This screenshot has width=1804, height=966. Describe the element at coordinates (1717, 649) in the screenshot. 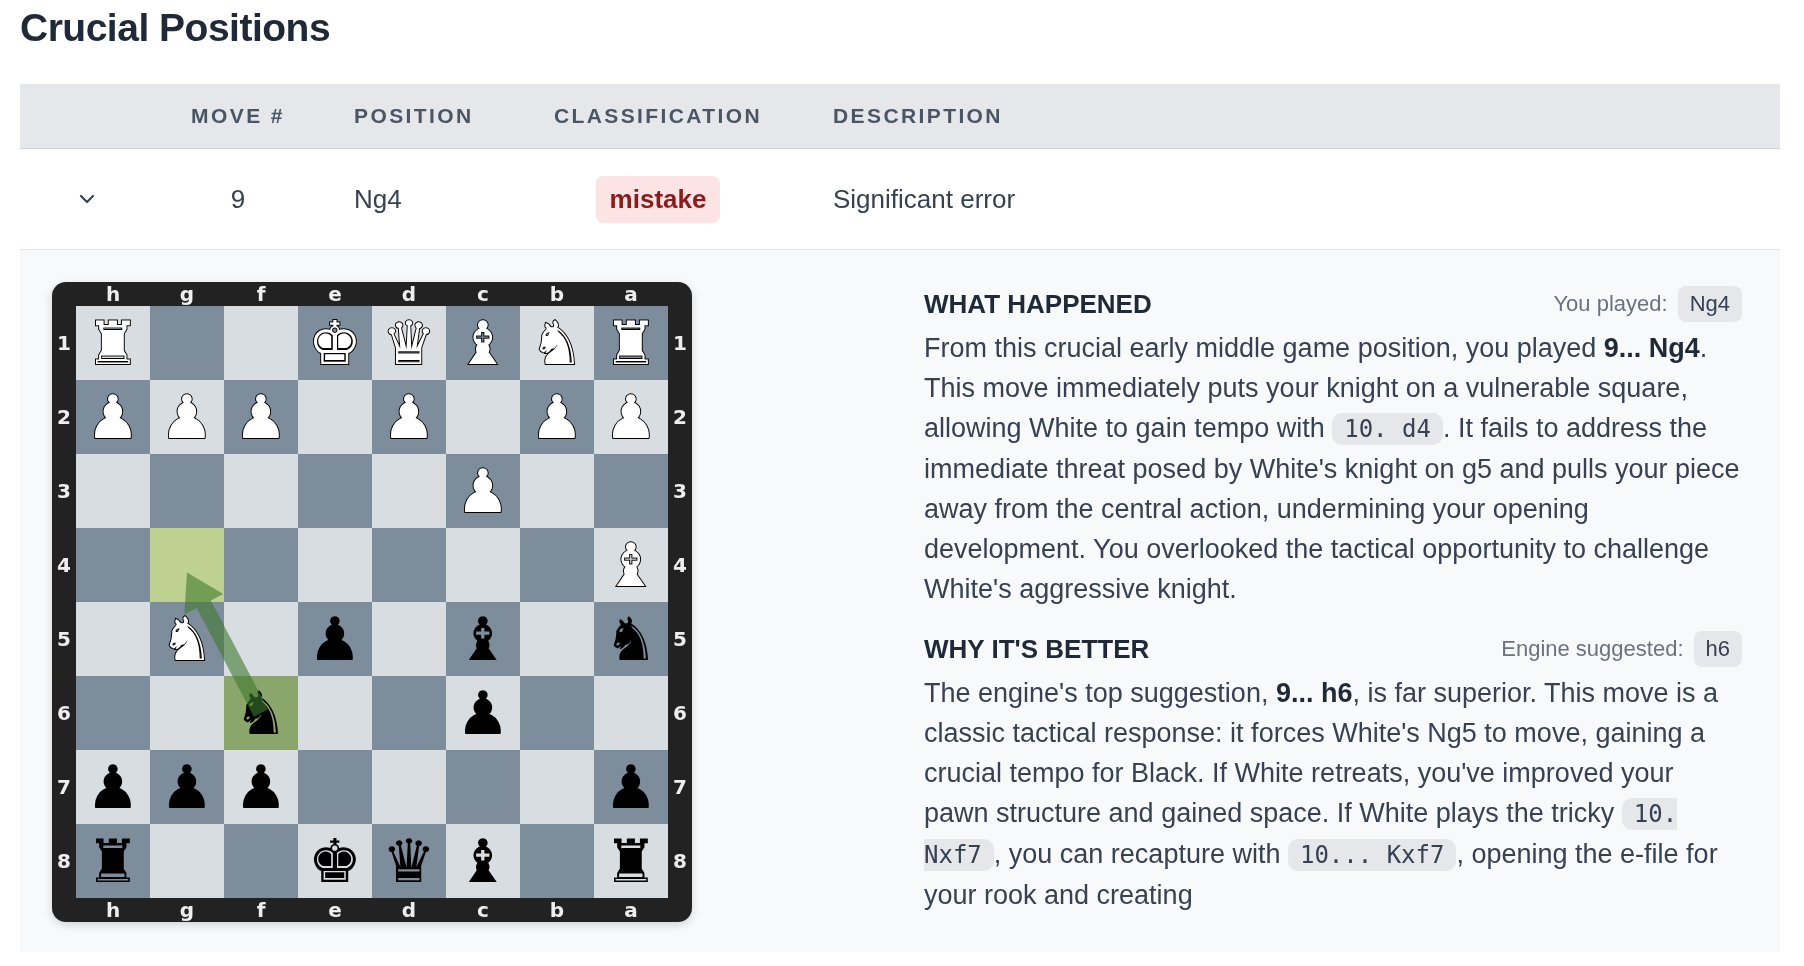

I see `move-chip: h6` at that location.